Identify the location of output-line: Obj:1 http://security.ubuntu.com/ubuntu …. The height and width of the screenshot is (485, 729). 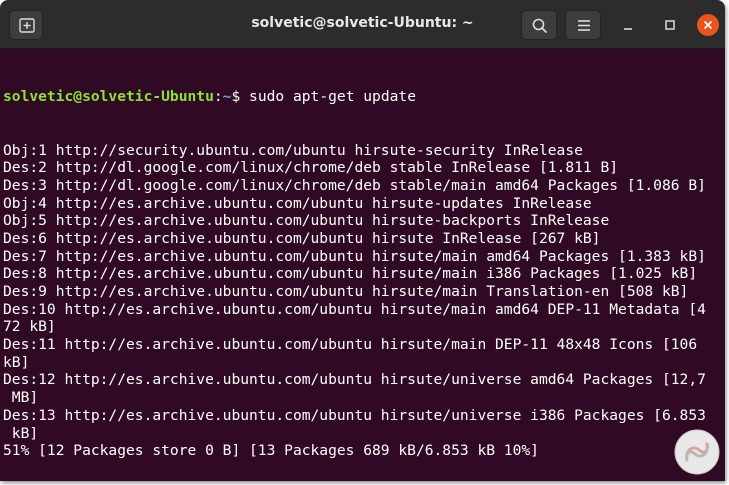
(293, 150).